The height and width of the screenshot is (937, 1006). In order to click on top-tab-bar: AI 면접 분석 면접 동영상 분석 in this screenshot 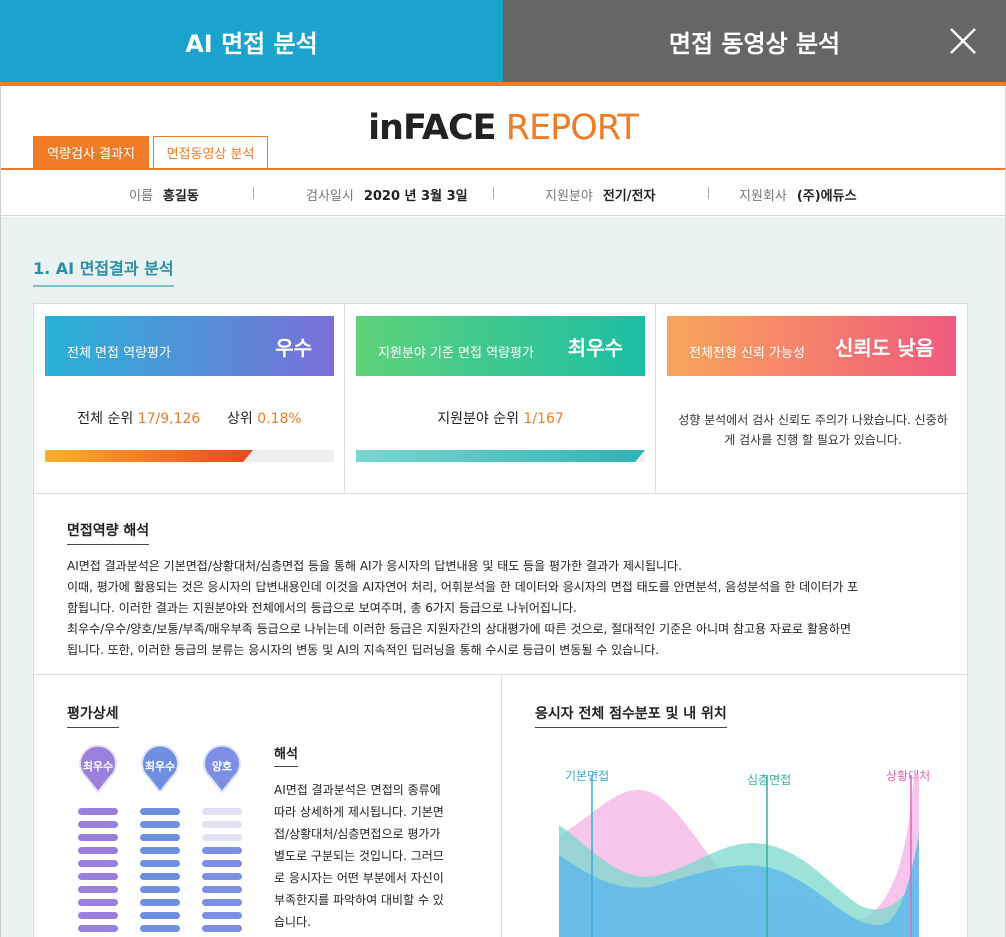, I will do `click(503, 41)`.